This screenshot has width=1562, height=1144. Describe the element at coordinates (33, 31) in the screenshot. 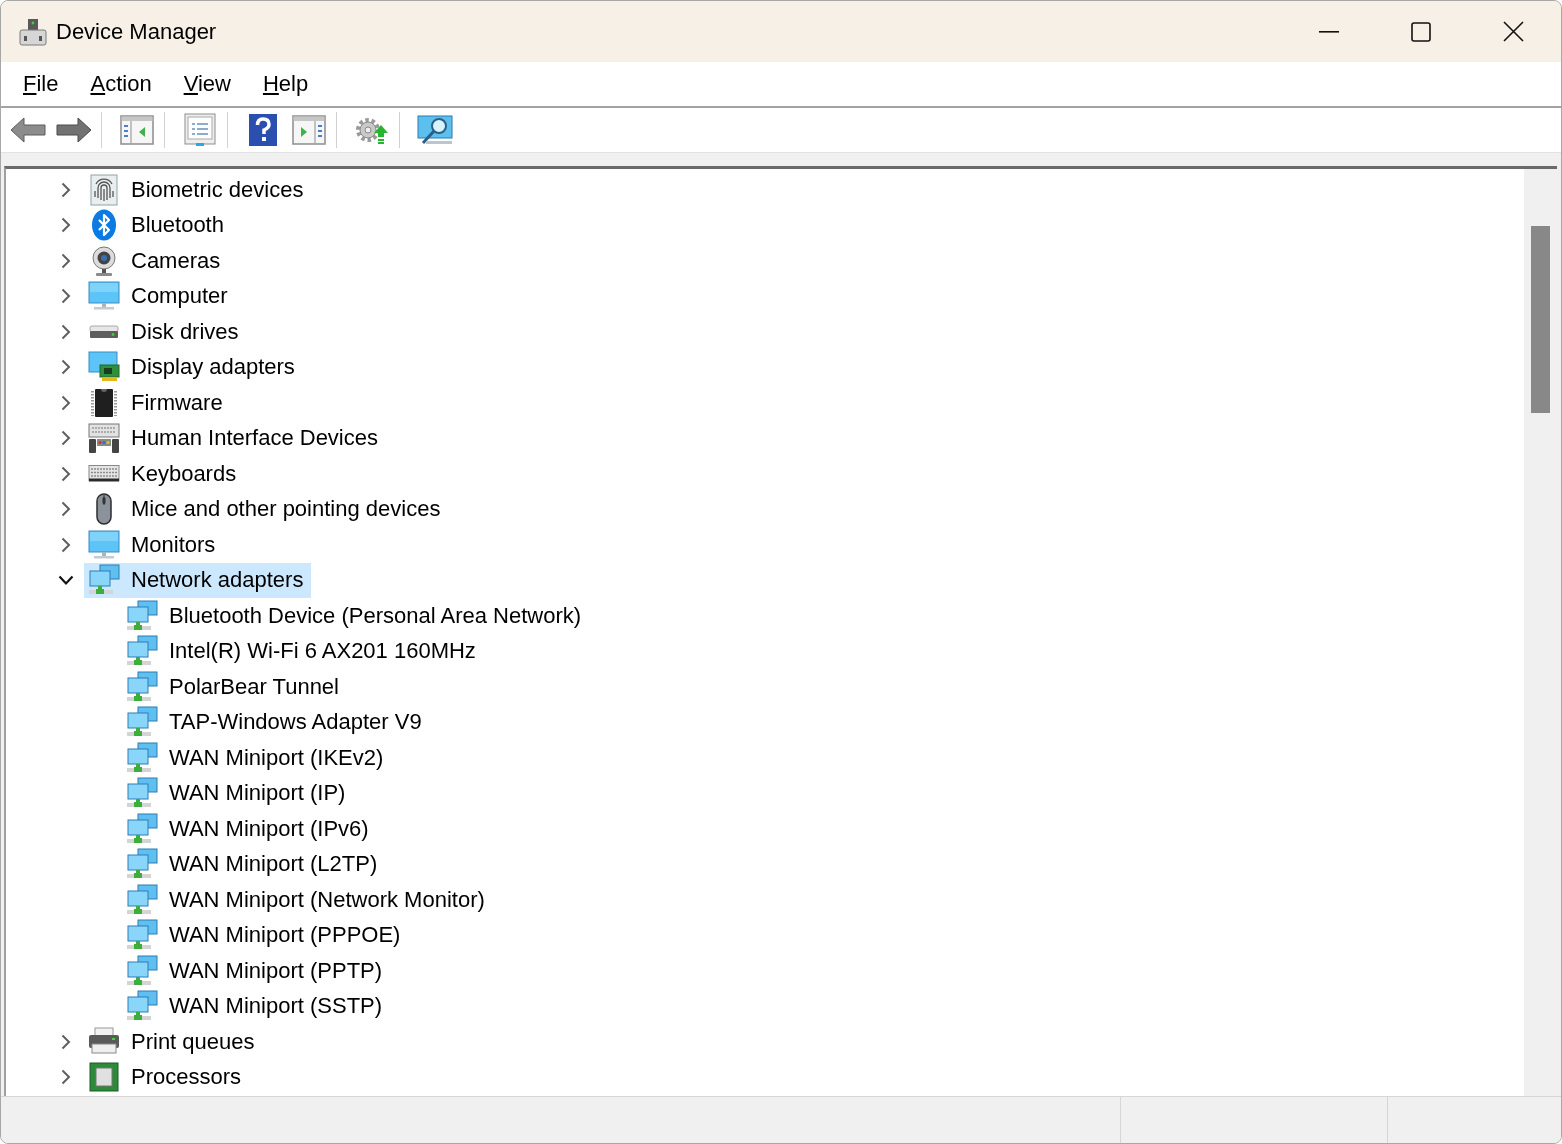

I see `device-icon` at that location.